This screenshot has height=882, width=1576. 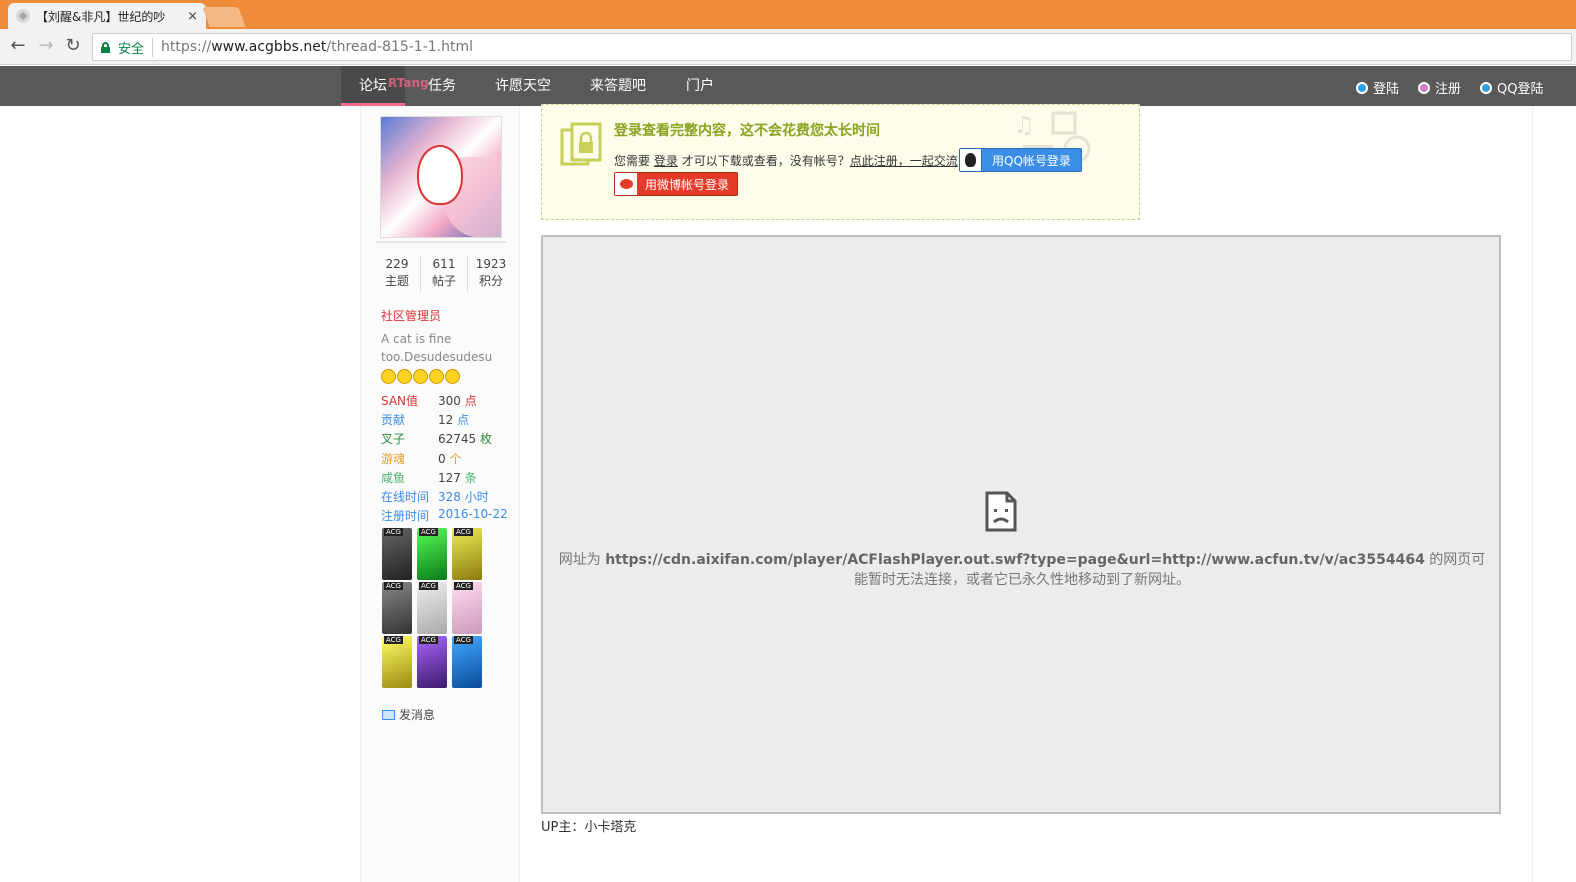 I want to click on field-key: 游魂, so click(x=393, y=459).